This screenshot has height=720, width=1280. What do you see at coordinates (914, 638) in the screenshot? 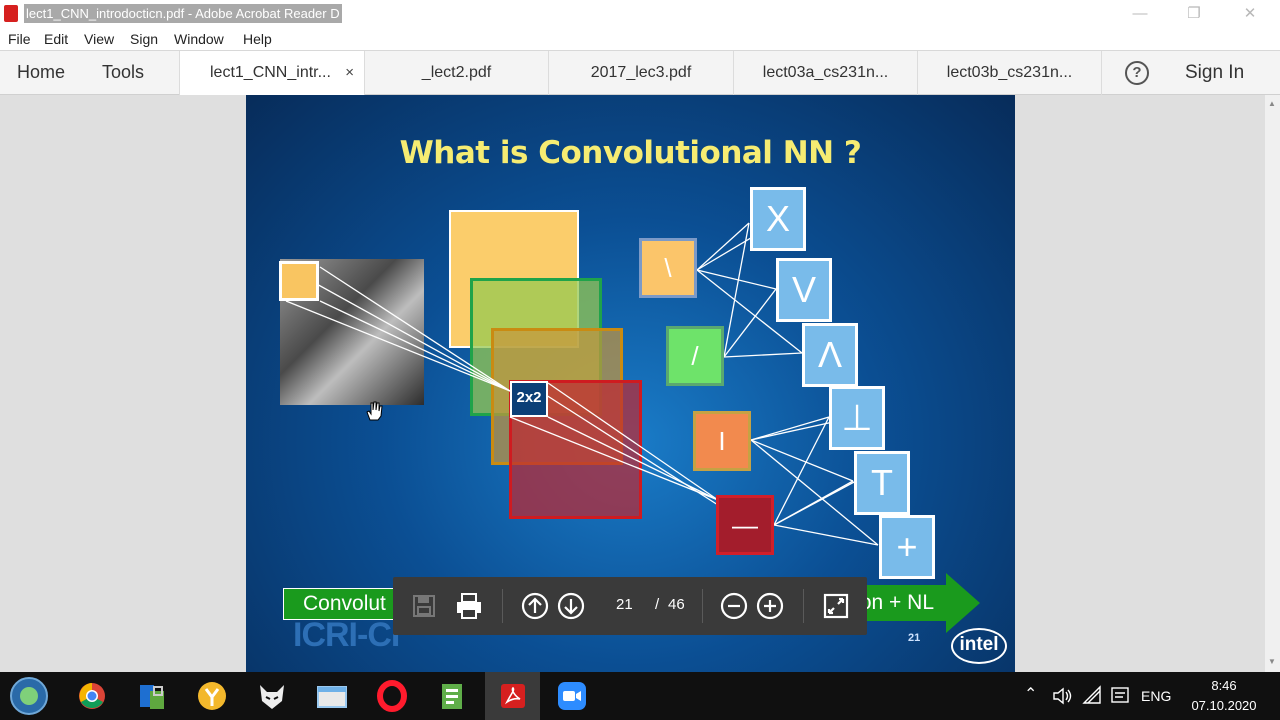
I see `slide-page-number: 21` at bounding box center [914, 638].